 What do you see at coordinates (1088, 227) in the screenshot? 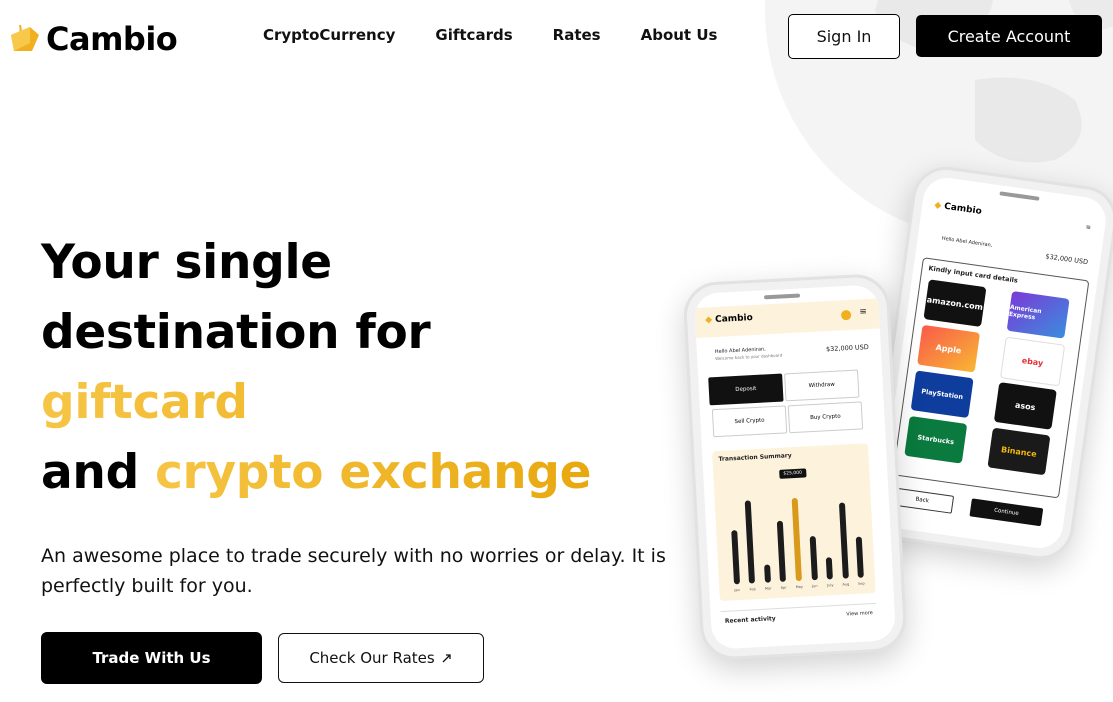
I see `menu-icon: ≡` at bounding box center [1088, 227].